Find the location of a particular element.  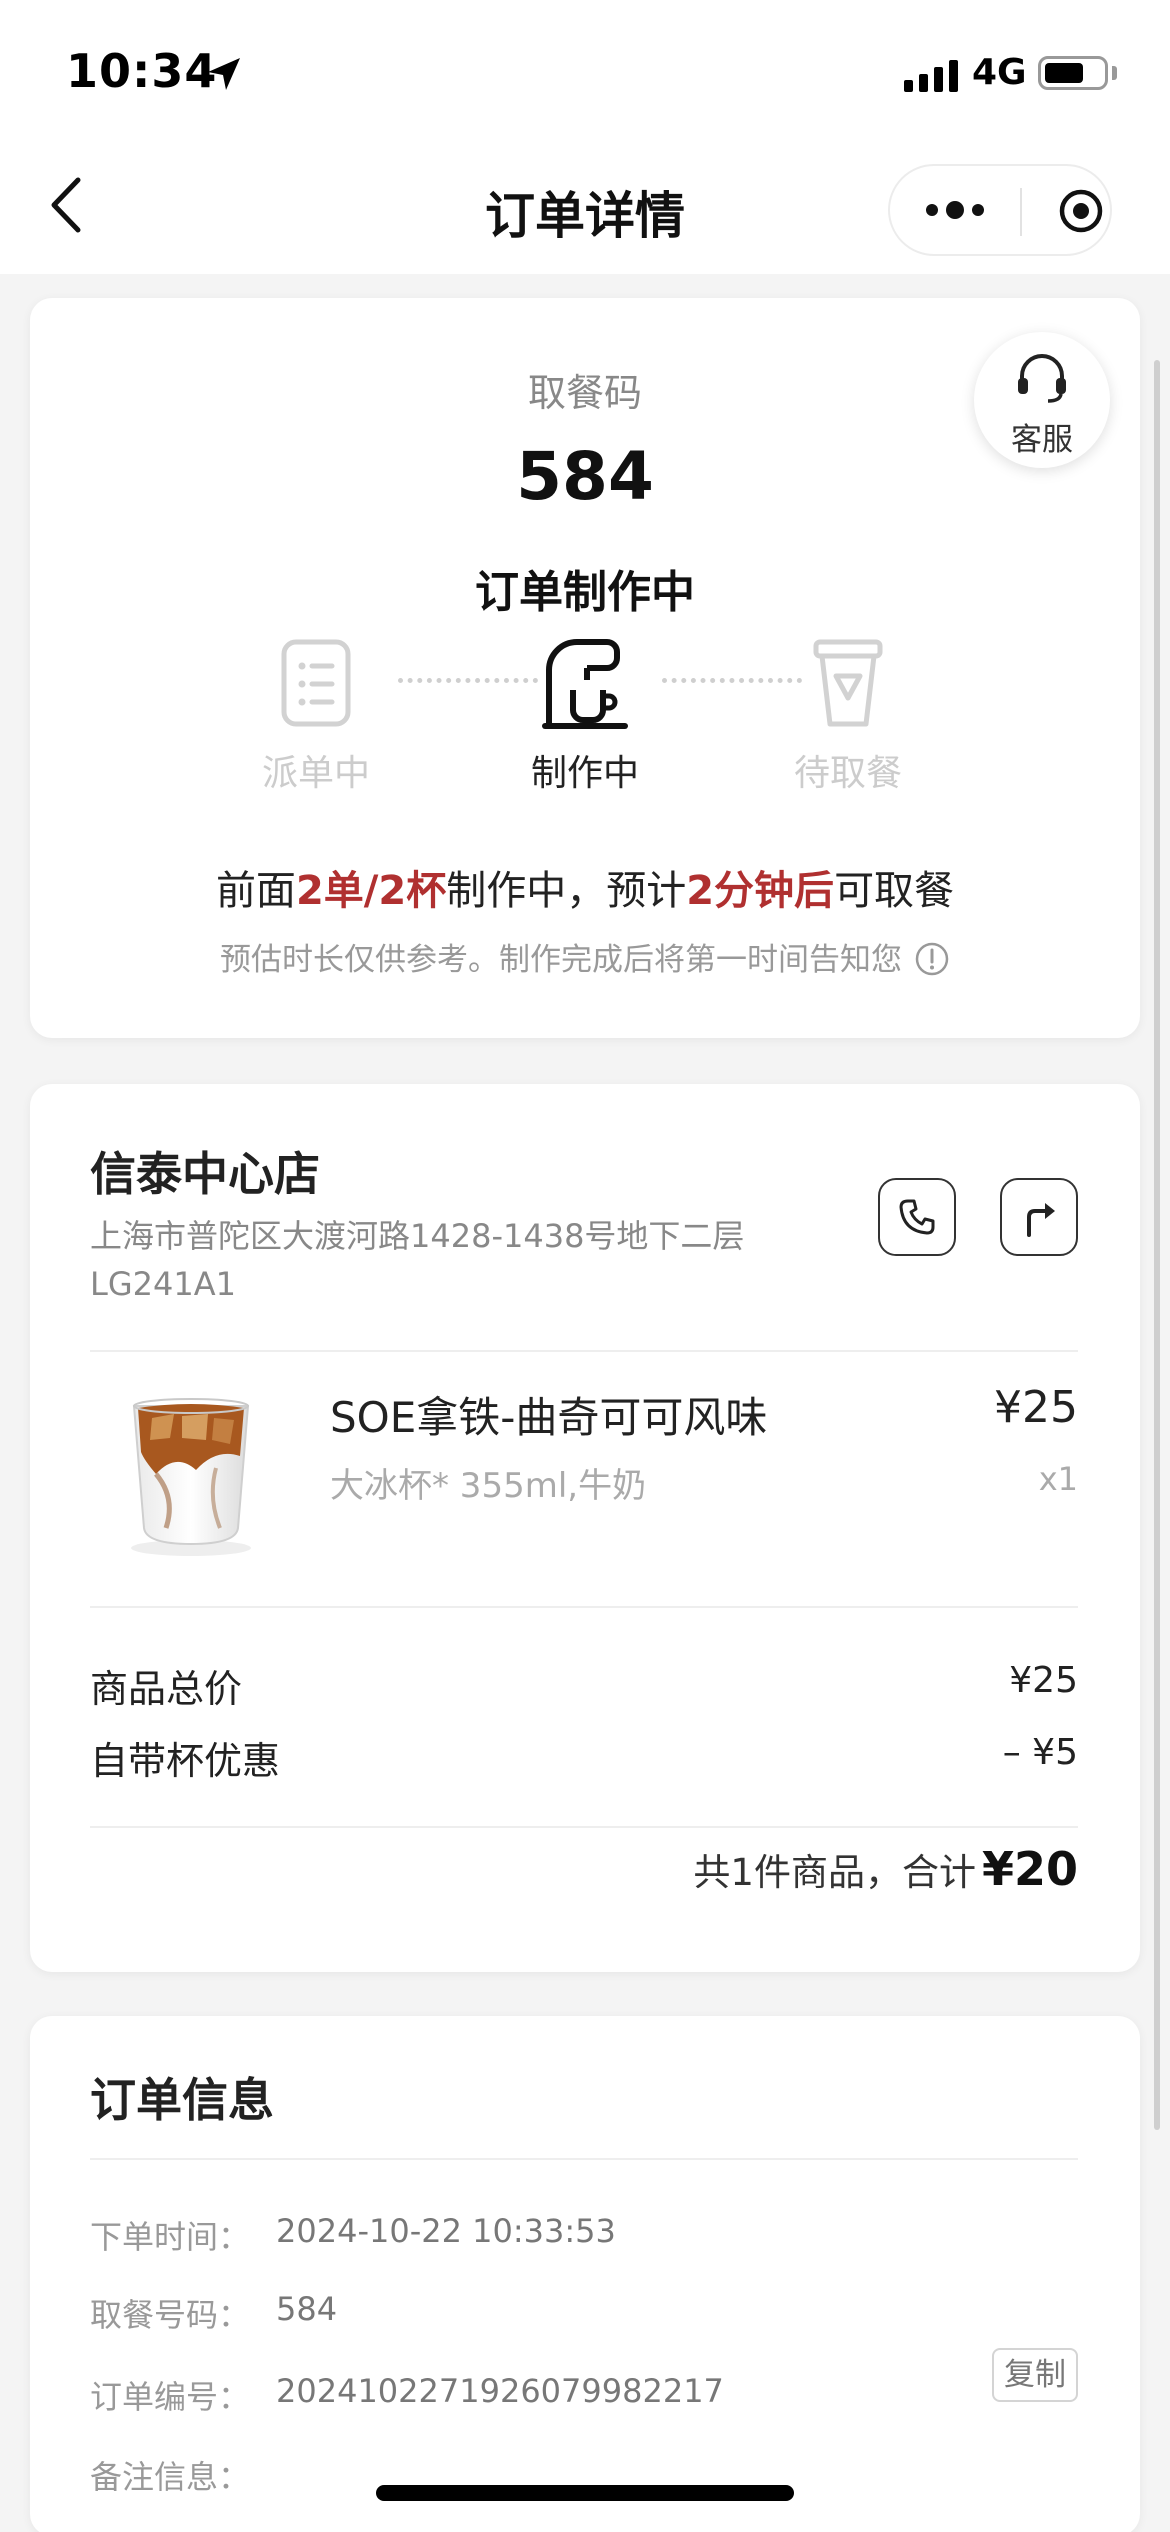

product-price: ¥25 is located at coordinates (1036, 1407).